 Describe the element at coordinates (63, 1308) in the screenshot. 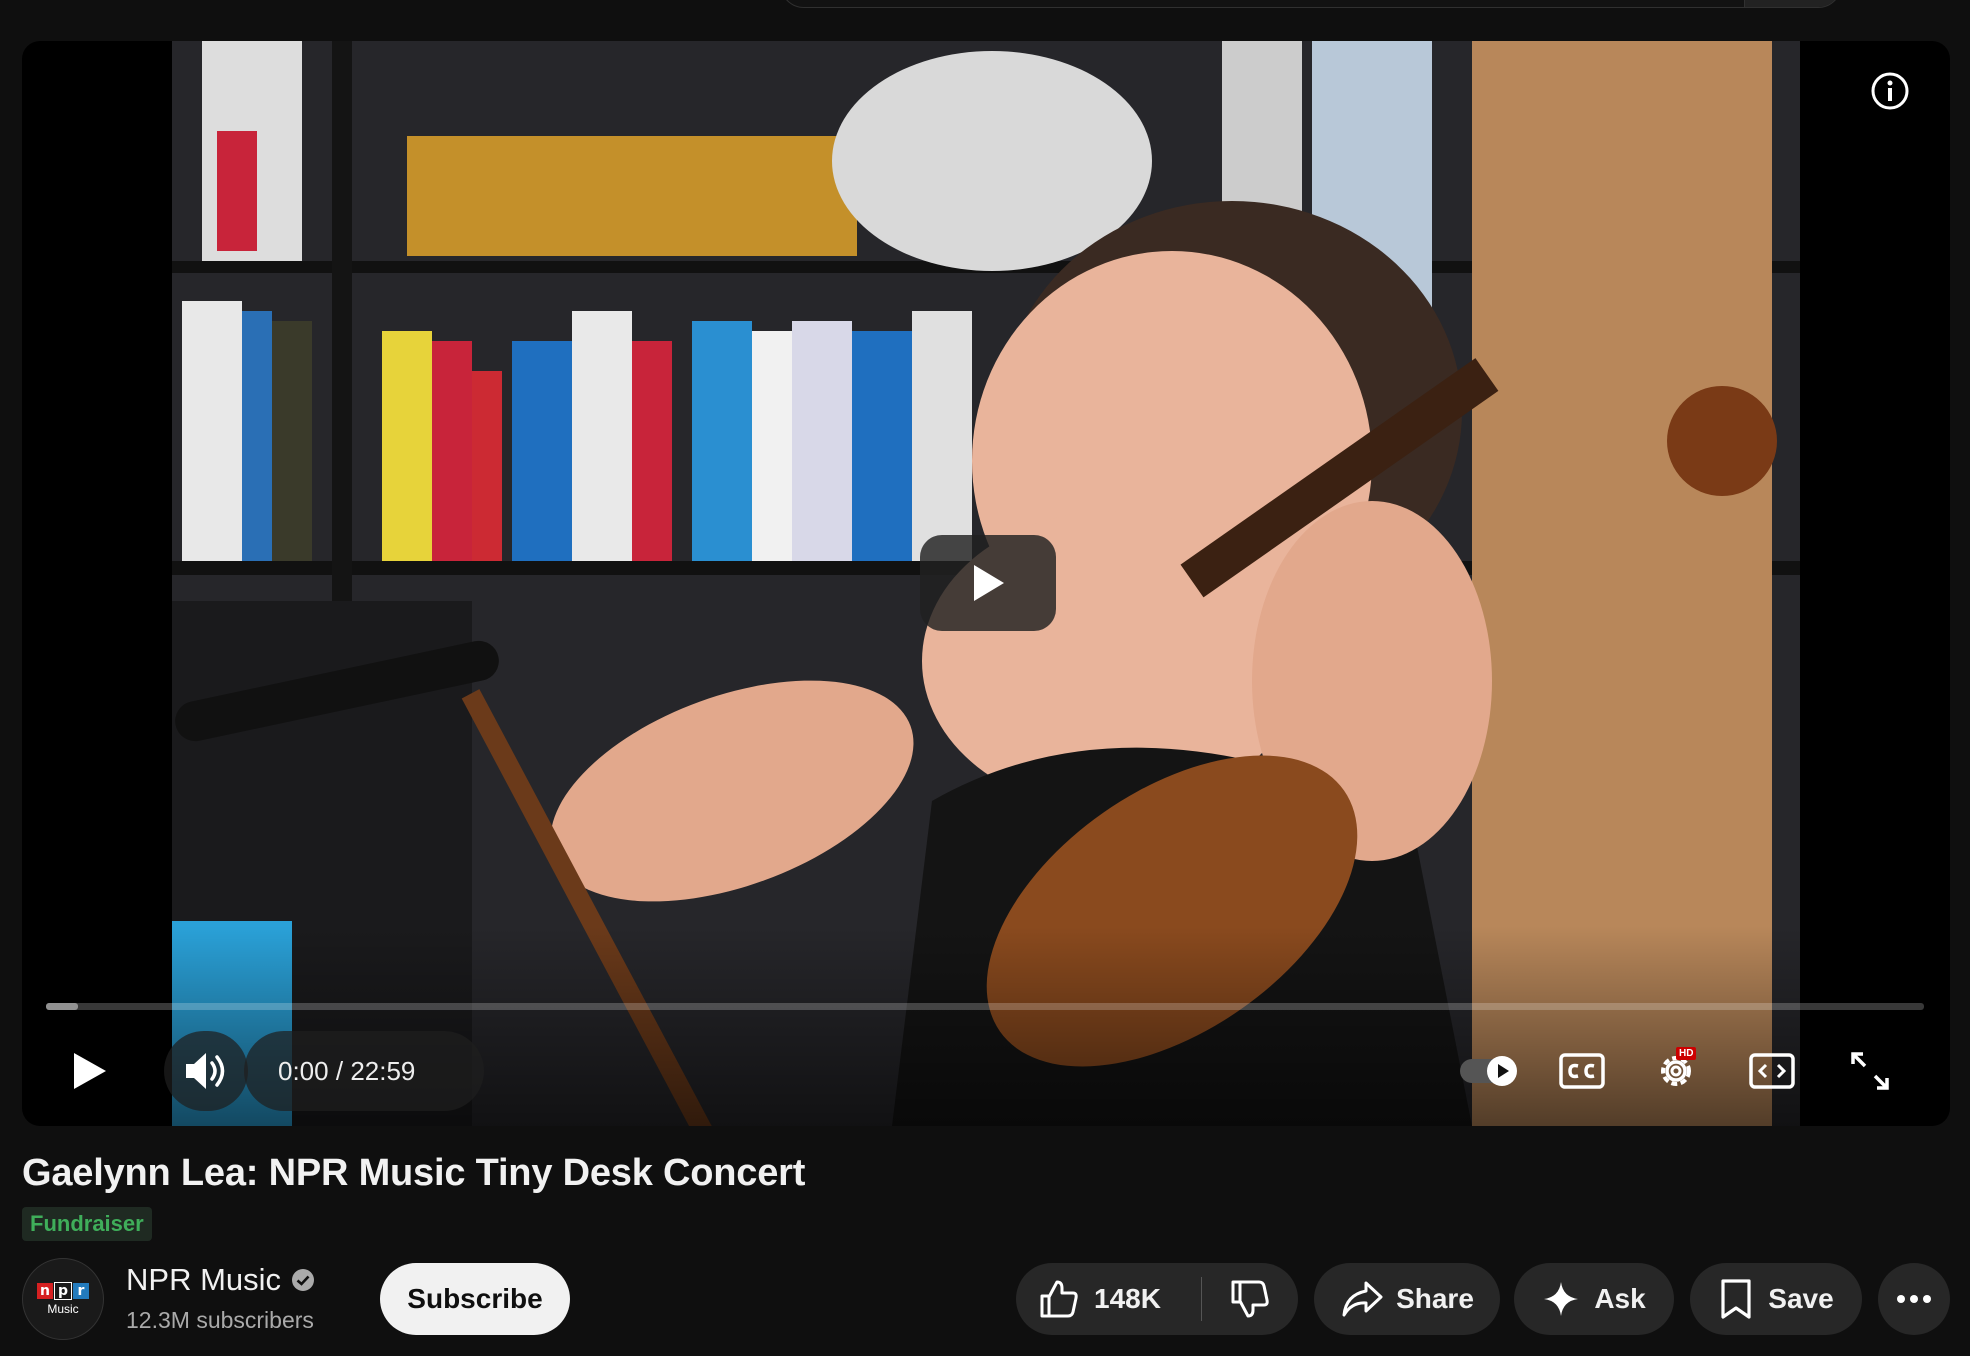

I see `npr-logo-sub: Music` at that location.